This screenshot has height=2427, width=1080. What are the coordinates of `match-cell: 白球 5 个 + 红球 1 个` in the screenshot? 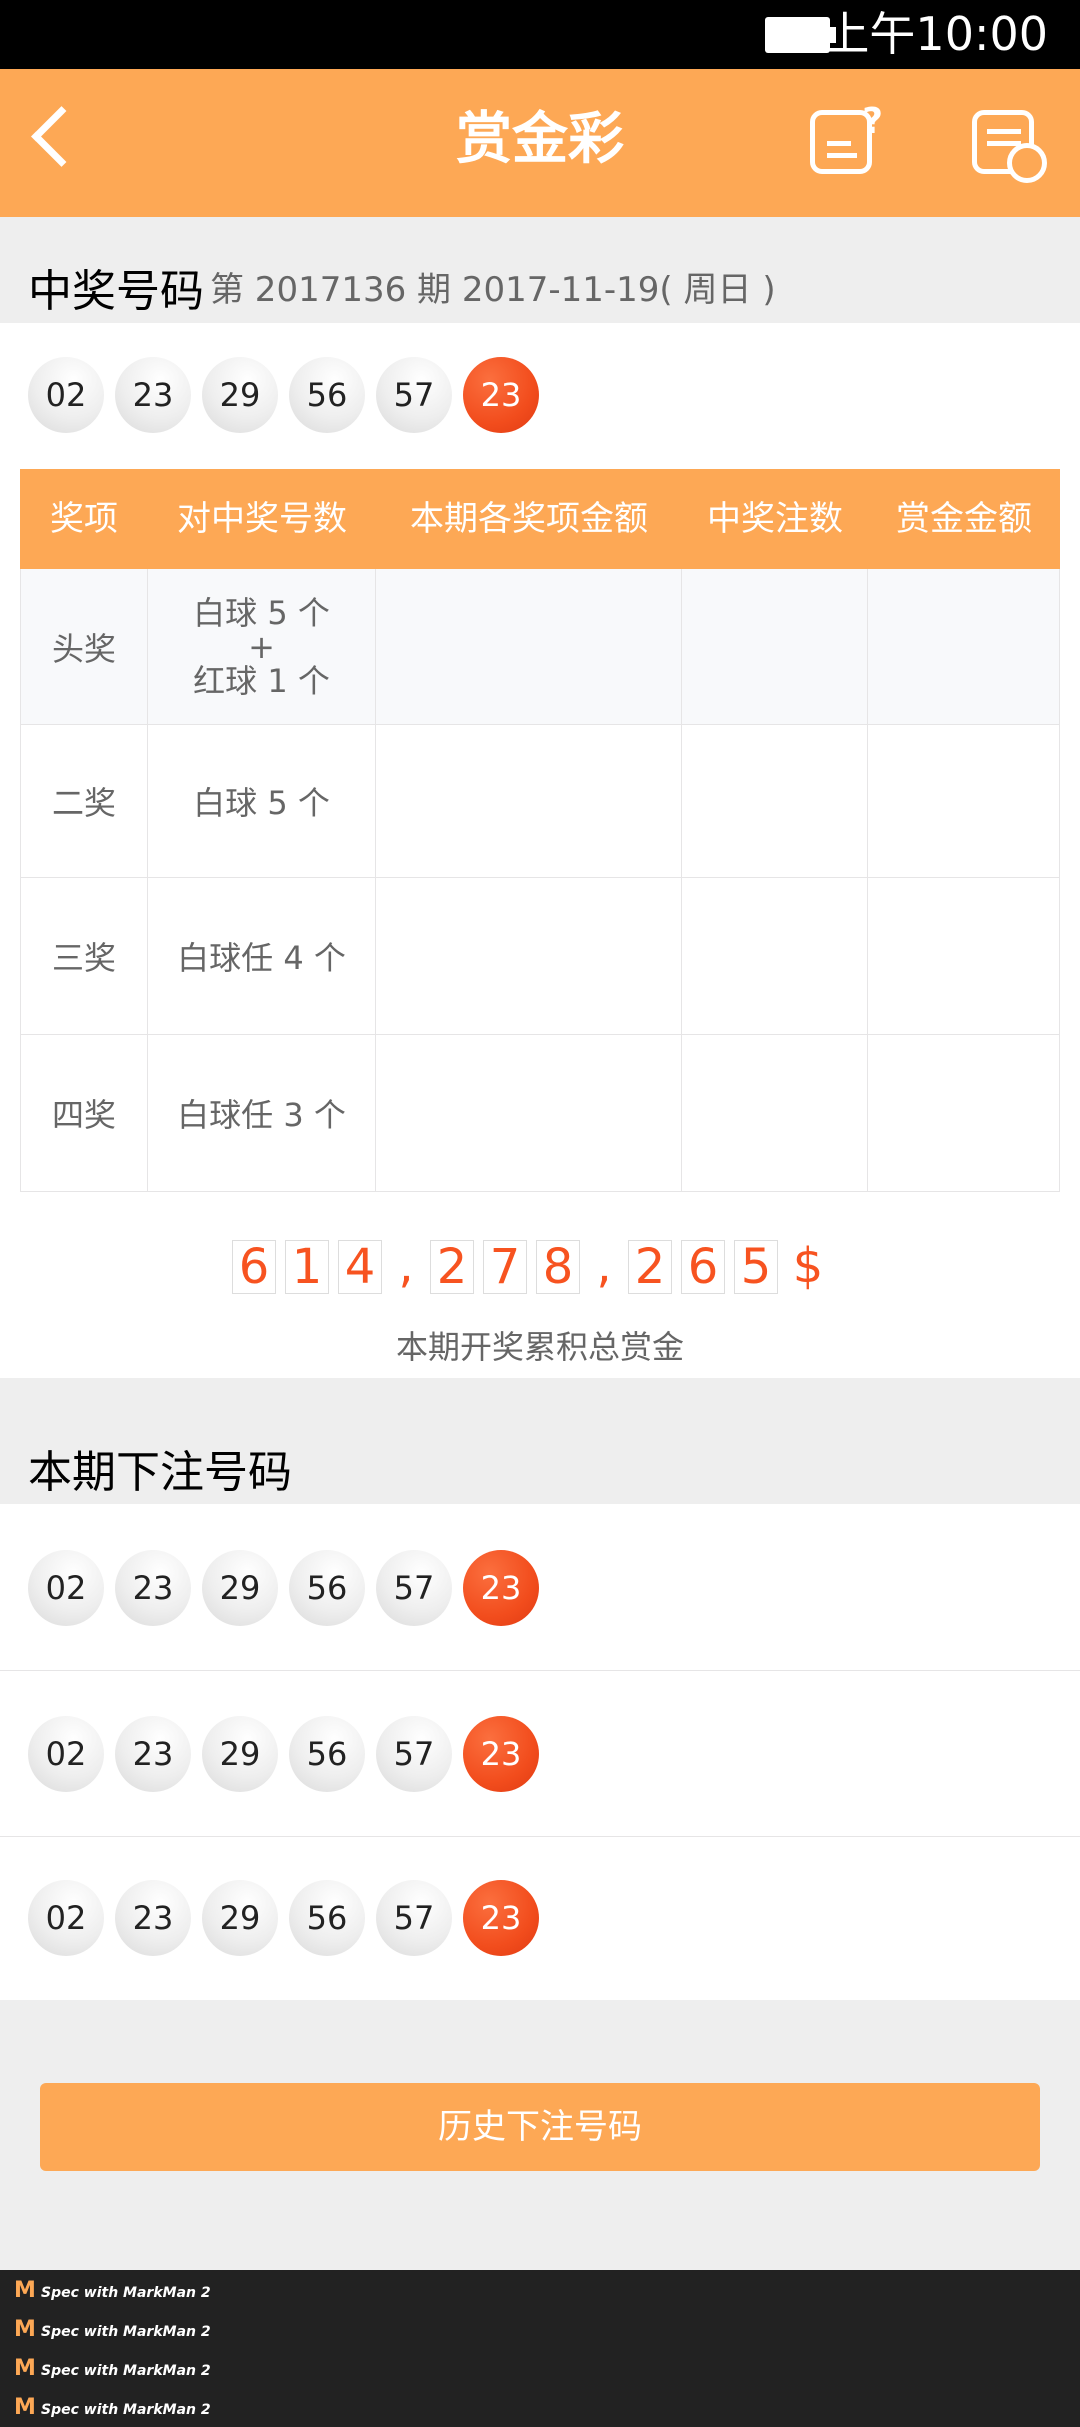 It's located at (262, 647).